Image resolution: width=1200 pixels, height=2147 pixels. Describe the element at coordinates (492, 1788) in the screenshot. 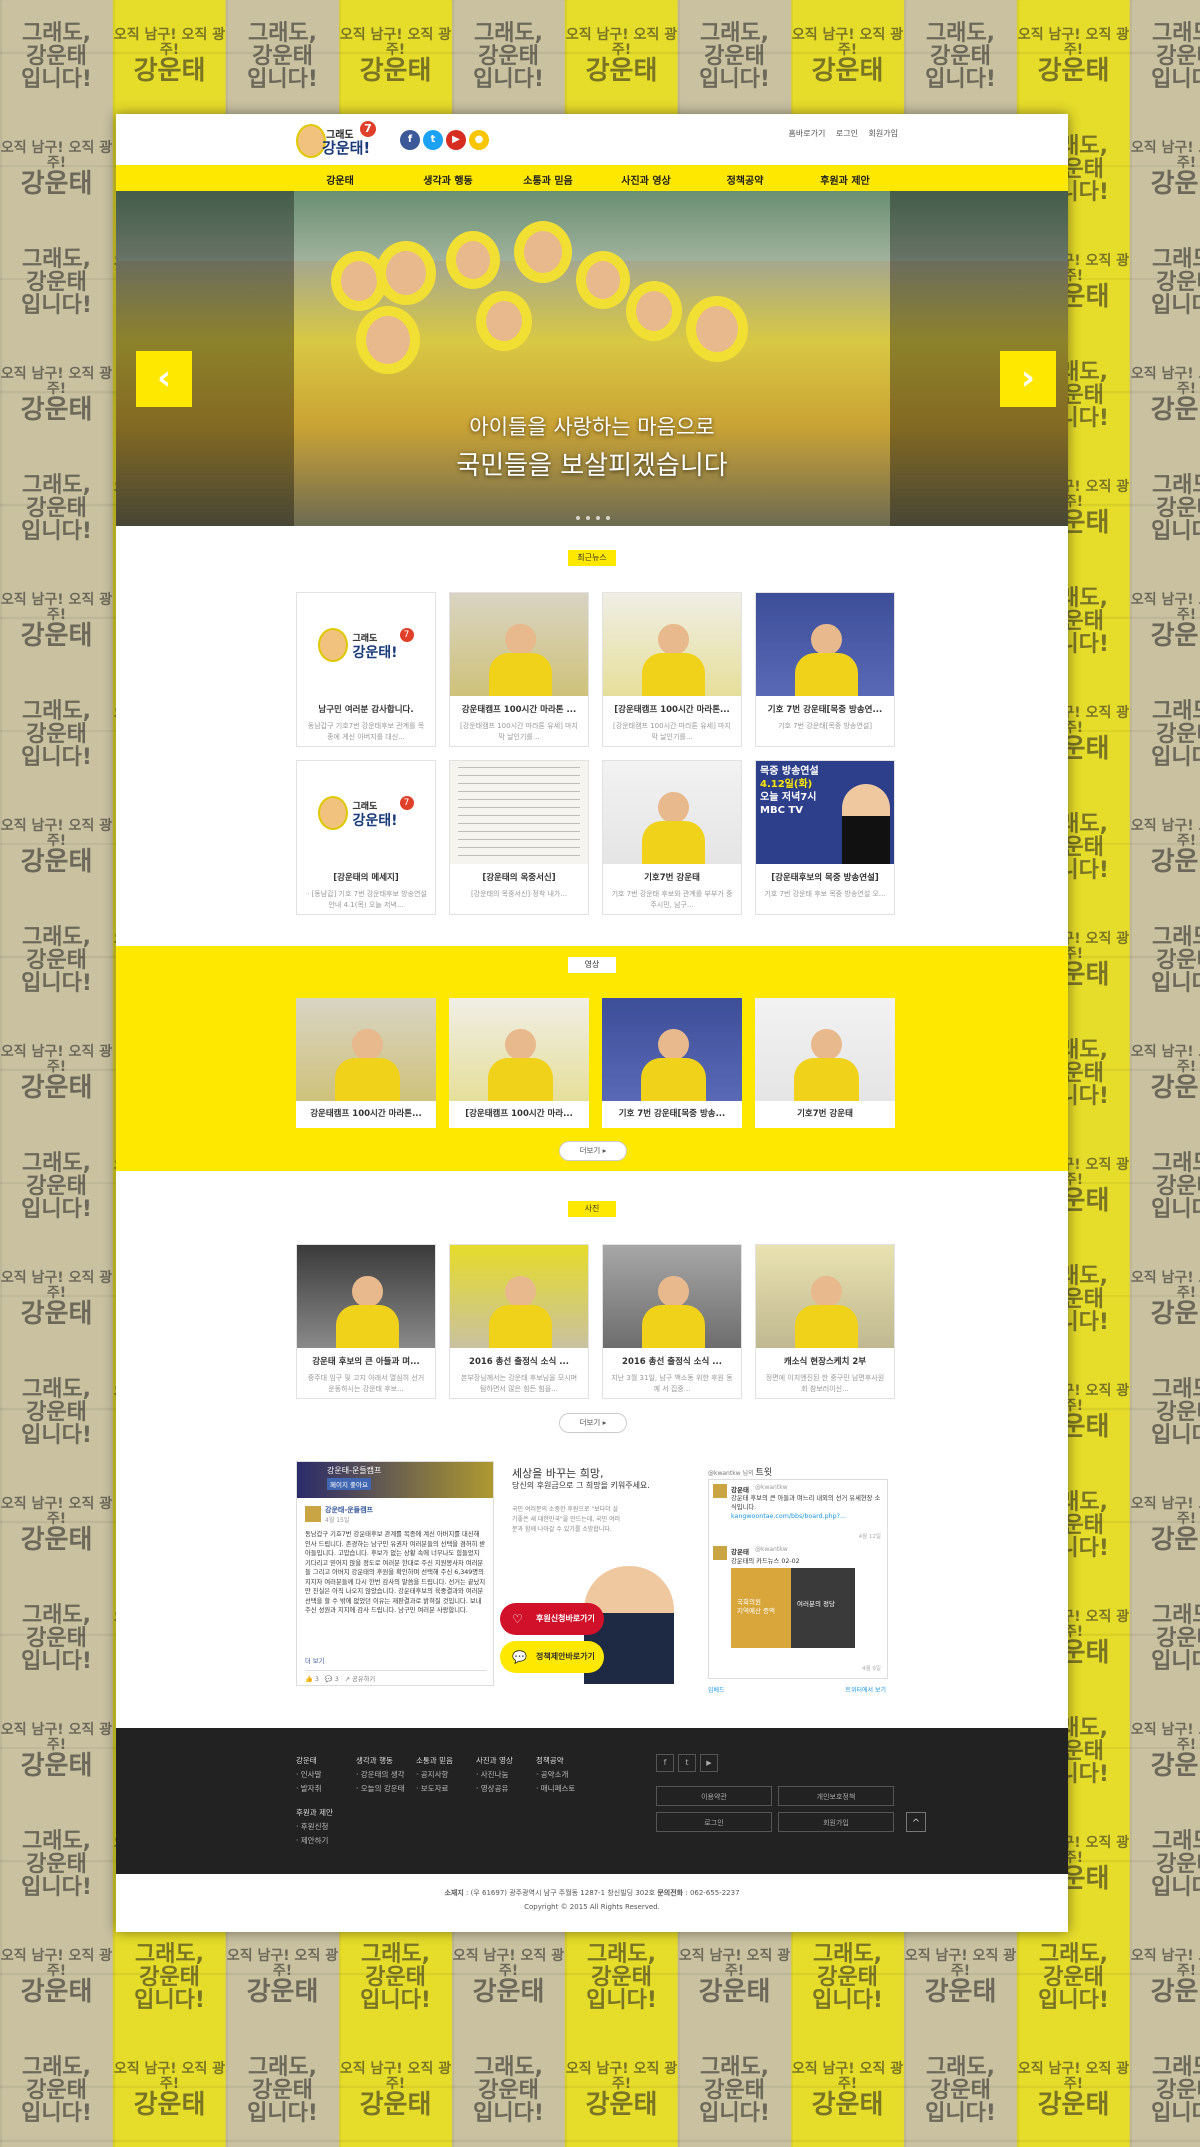

I see `footer-link: · 영상공유` at that location.